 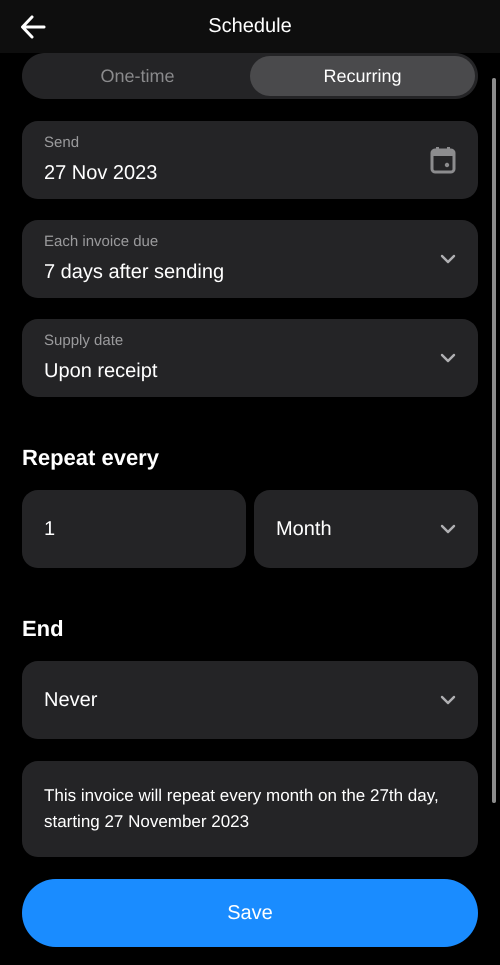 I want to click on segment-tab: One-time, so click(x=137, y=76).